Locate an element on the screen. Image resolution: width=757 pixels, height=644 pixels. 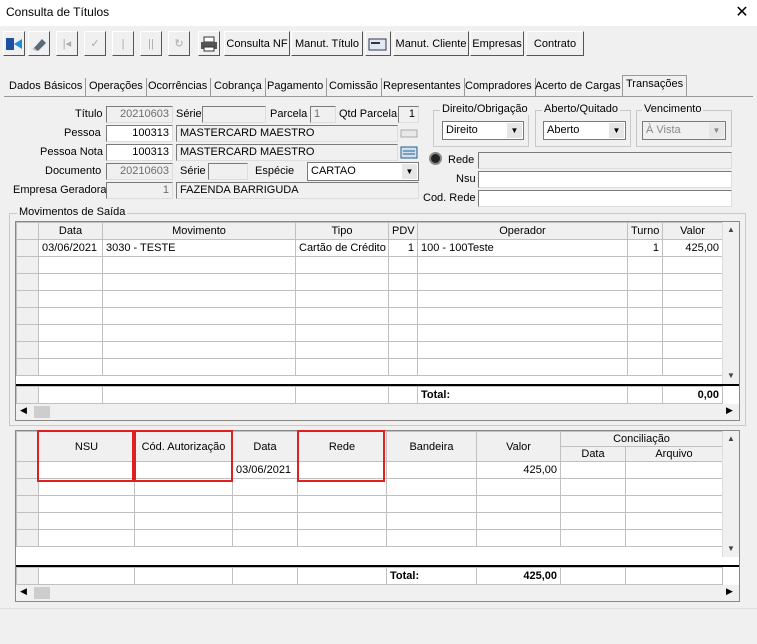
tab-cobranca: Cobrança is located at coordinates (238, 87).